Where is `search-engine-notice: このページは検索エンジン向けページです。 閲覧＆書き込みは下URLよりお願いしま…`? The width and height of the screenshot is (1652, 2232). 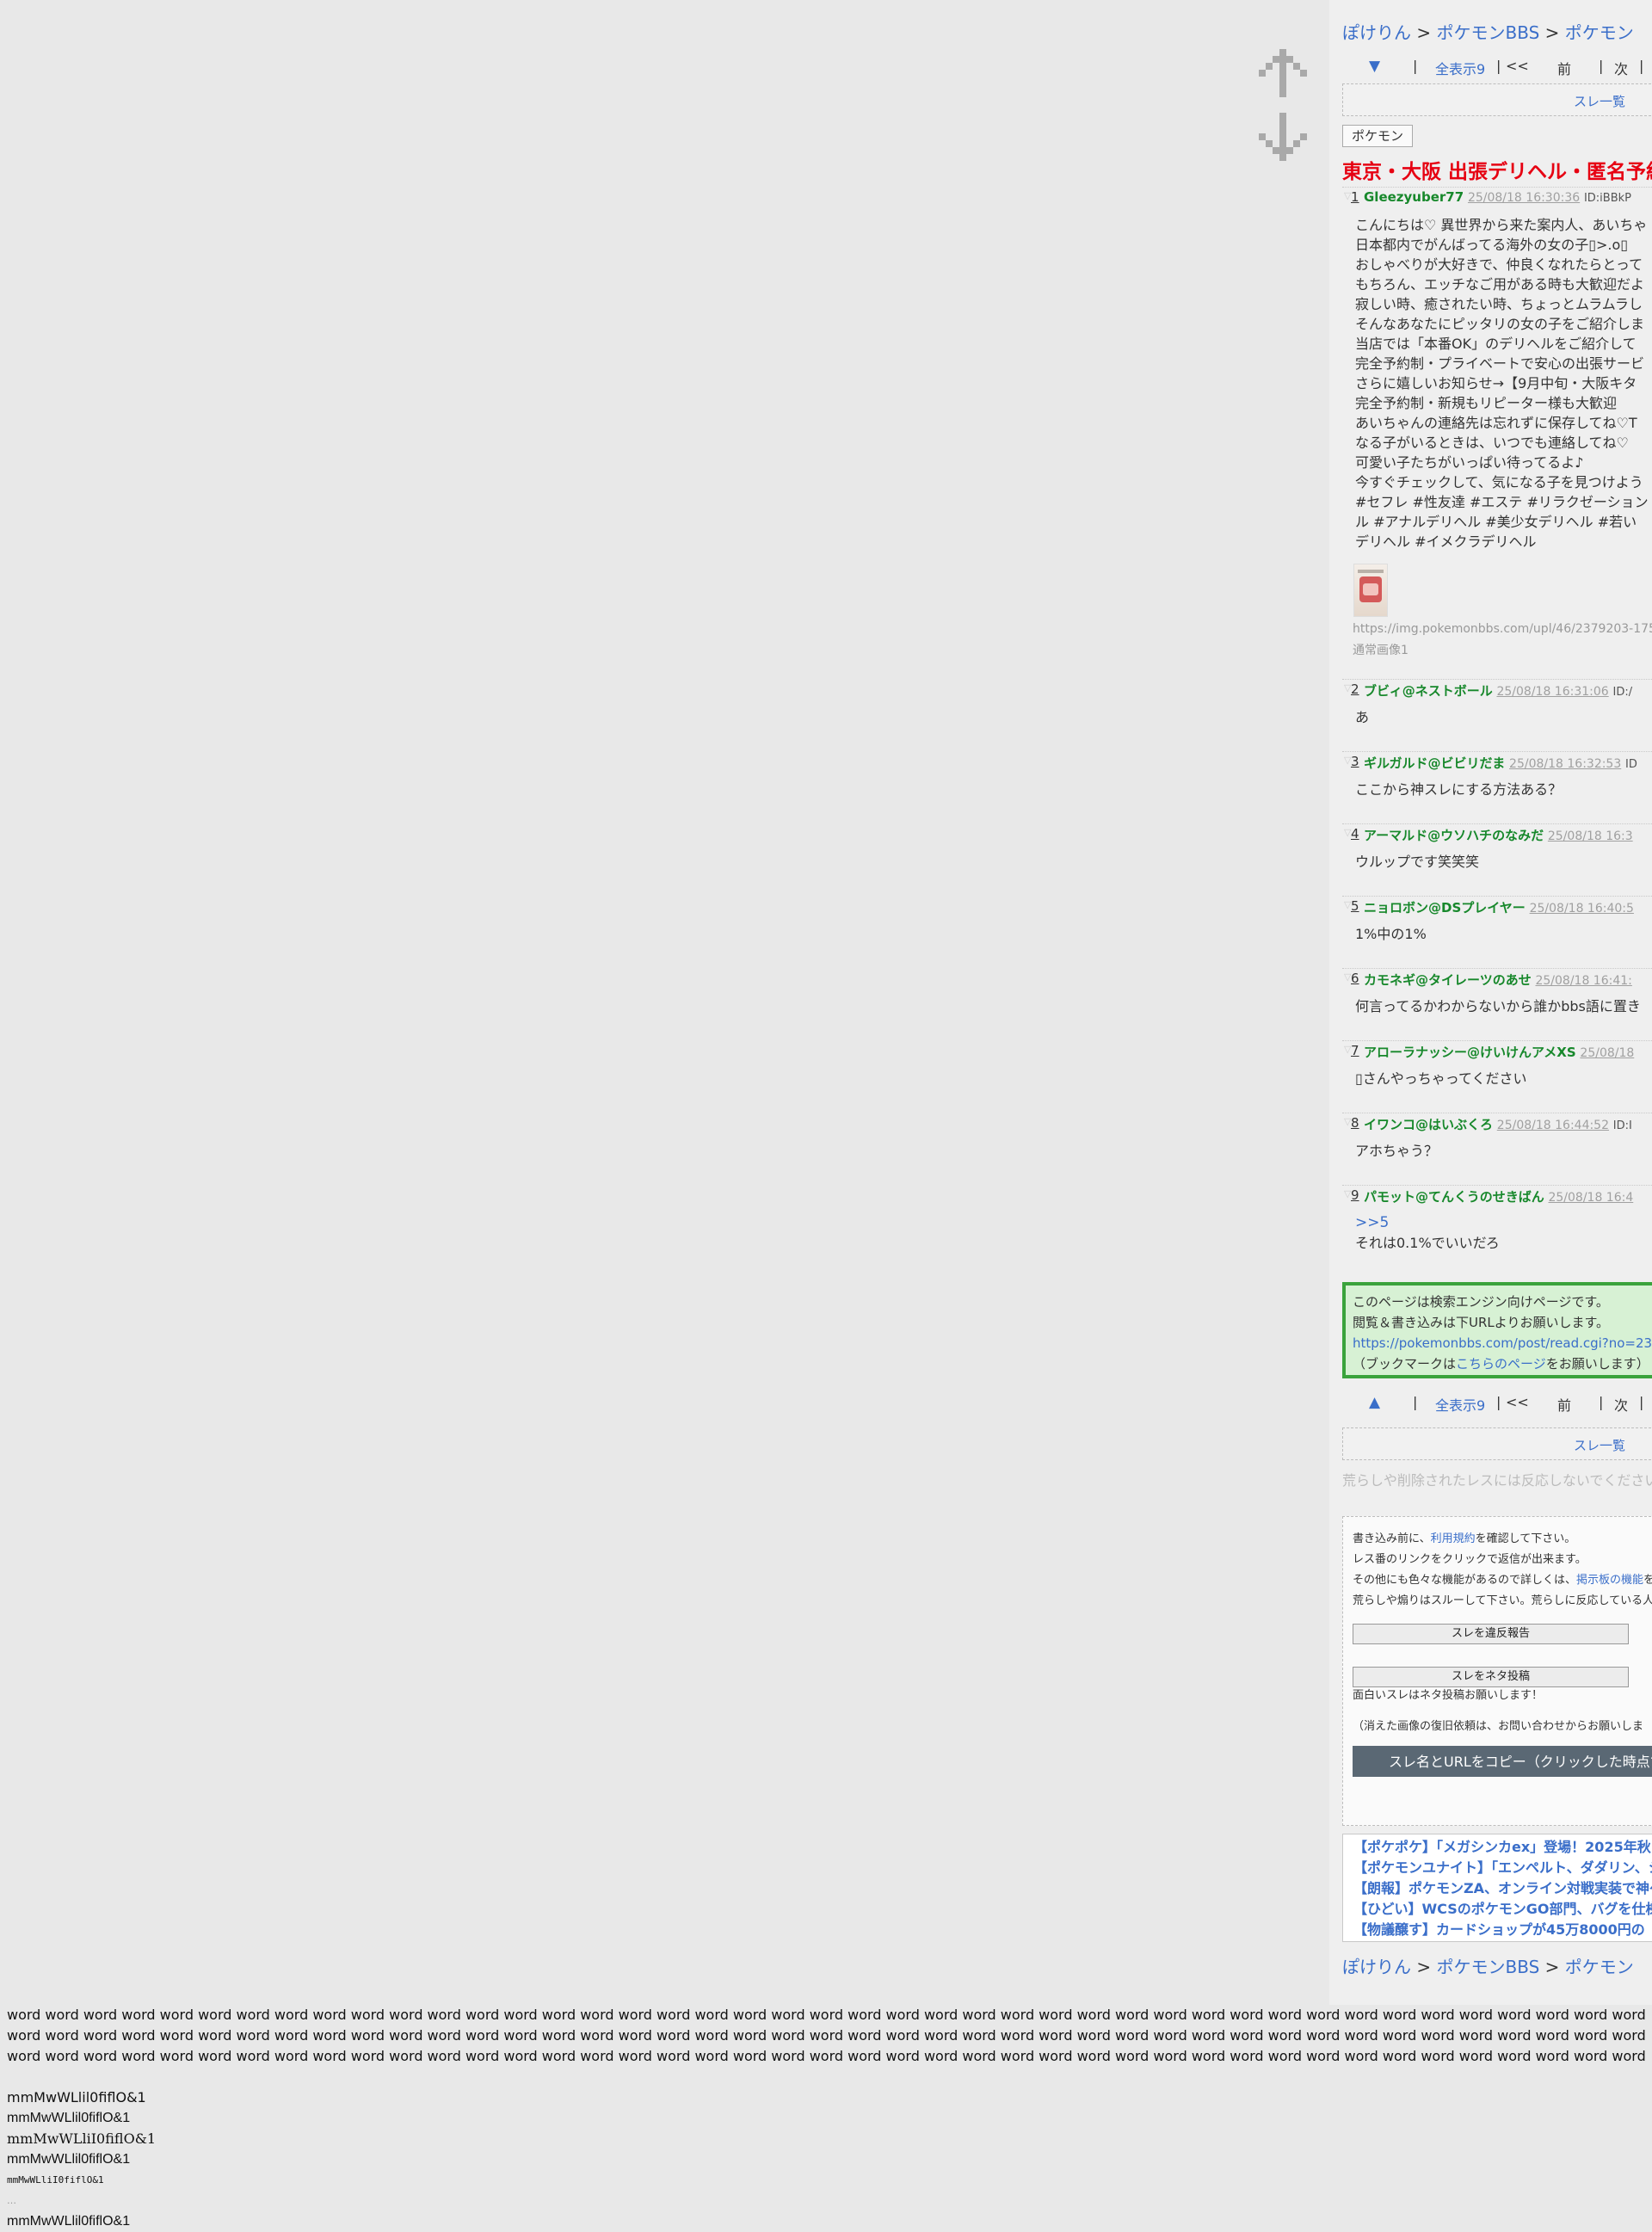
search-engine-notice: このページは検索エンジン向けページです。 閲覧＆書き込みは下URLよりお願いしま… is located at coordinates (1497, 1330).